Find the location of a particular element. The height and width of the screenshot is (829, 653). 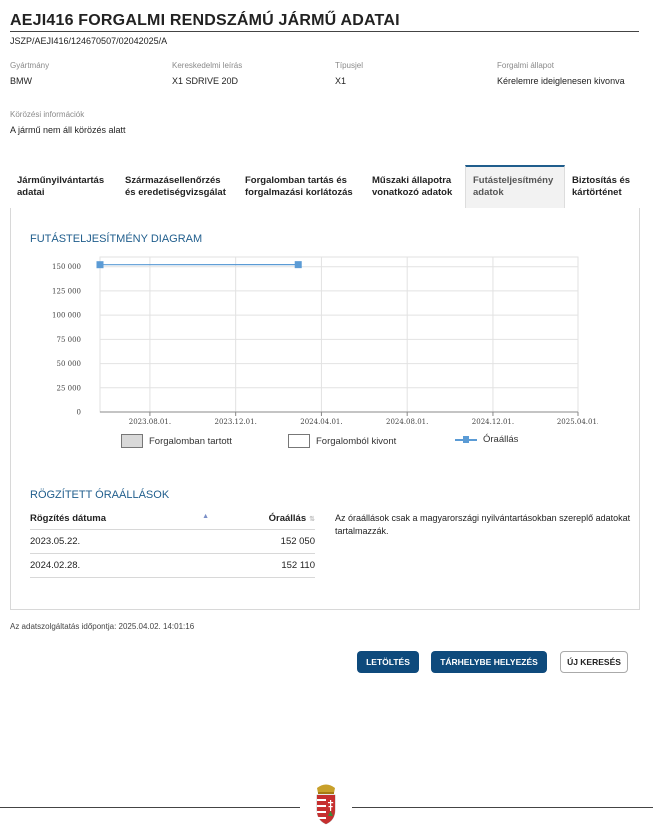

date-column-label: Rögzítés dátuma is located at coordinates (68, 518).